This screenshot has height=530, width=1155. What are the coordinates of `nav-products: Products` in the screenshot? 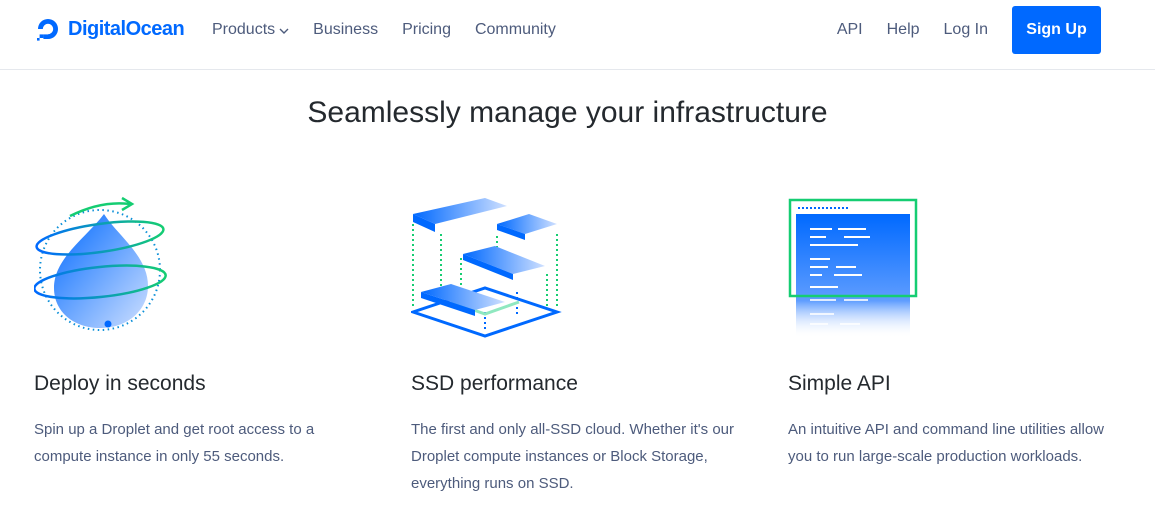 It's located at (250, 30).